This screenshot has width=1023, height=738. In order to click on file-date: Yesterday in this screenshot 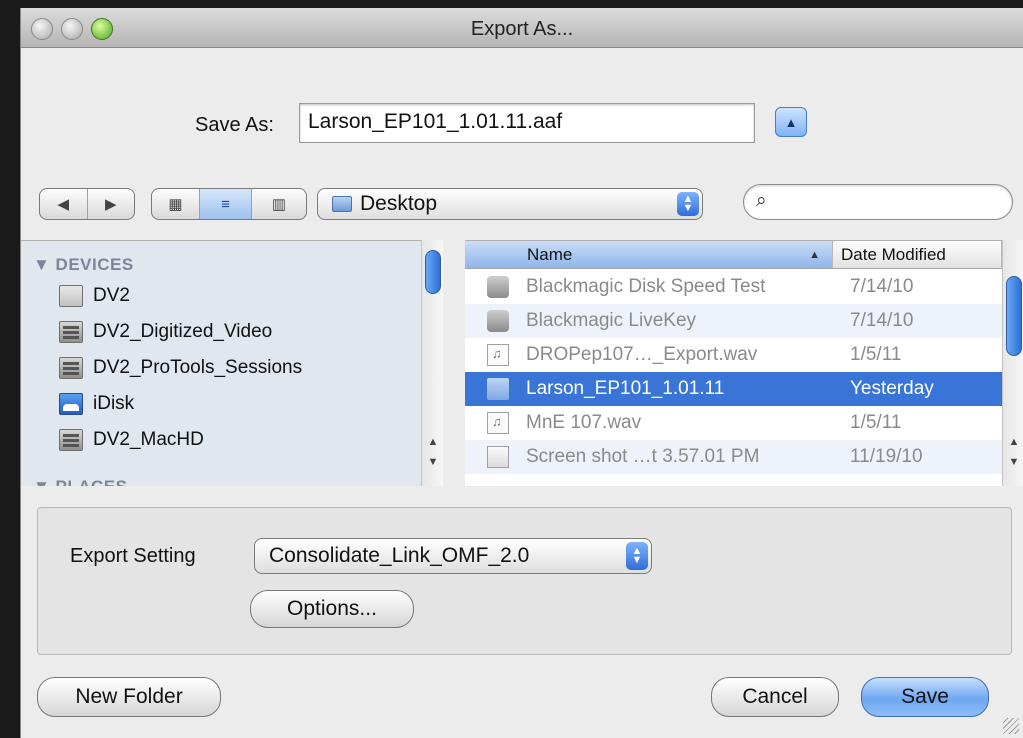, I will do `click(892, 388)`.